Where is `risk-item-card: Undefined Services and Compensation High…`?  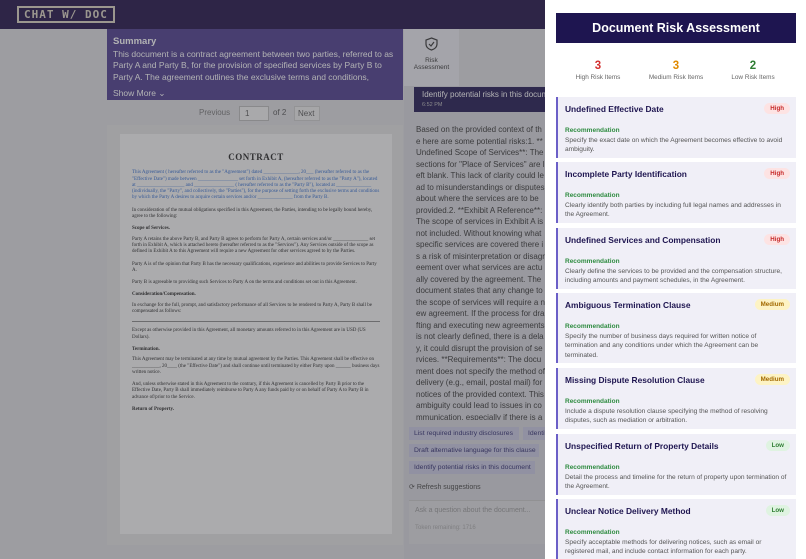
risk-item-card: Undefined Services and Compensation High… is located at coordinates (676, 258).